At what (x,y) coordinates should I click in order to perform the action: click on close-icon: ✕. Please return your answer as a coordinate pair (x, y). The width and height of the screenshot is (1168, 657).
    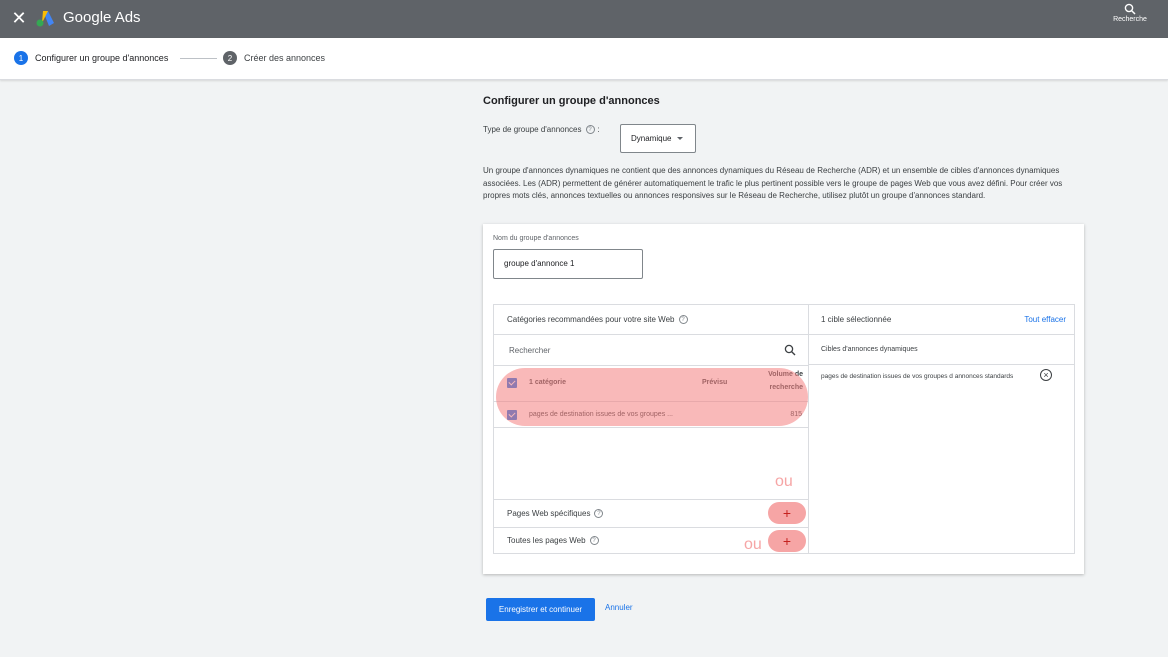
    Looking at the image, I should click on (19, 18).